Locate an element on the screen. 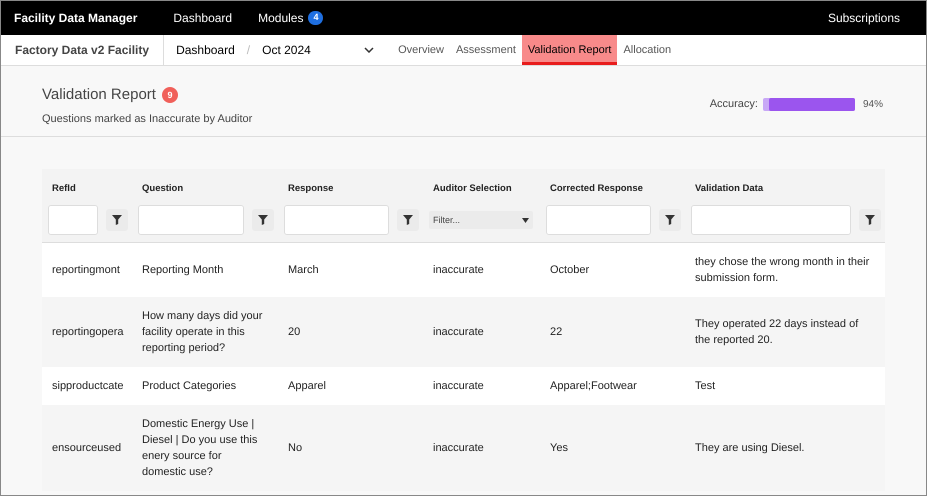  table-cell-text: Test is located at coordinates (705, 386).